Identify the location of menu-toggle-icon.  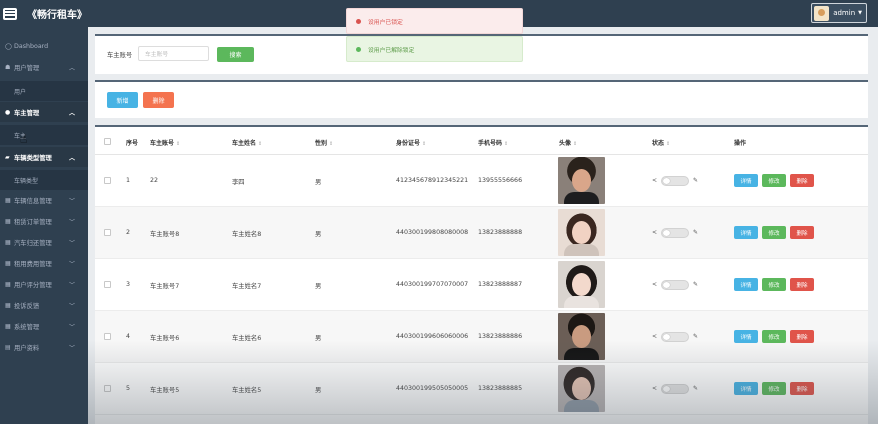
(10, 13).